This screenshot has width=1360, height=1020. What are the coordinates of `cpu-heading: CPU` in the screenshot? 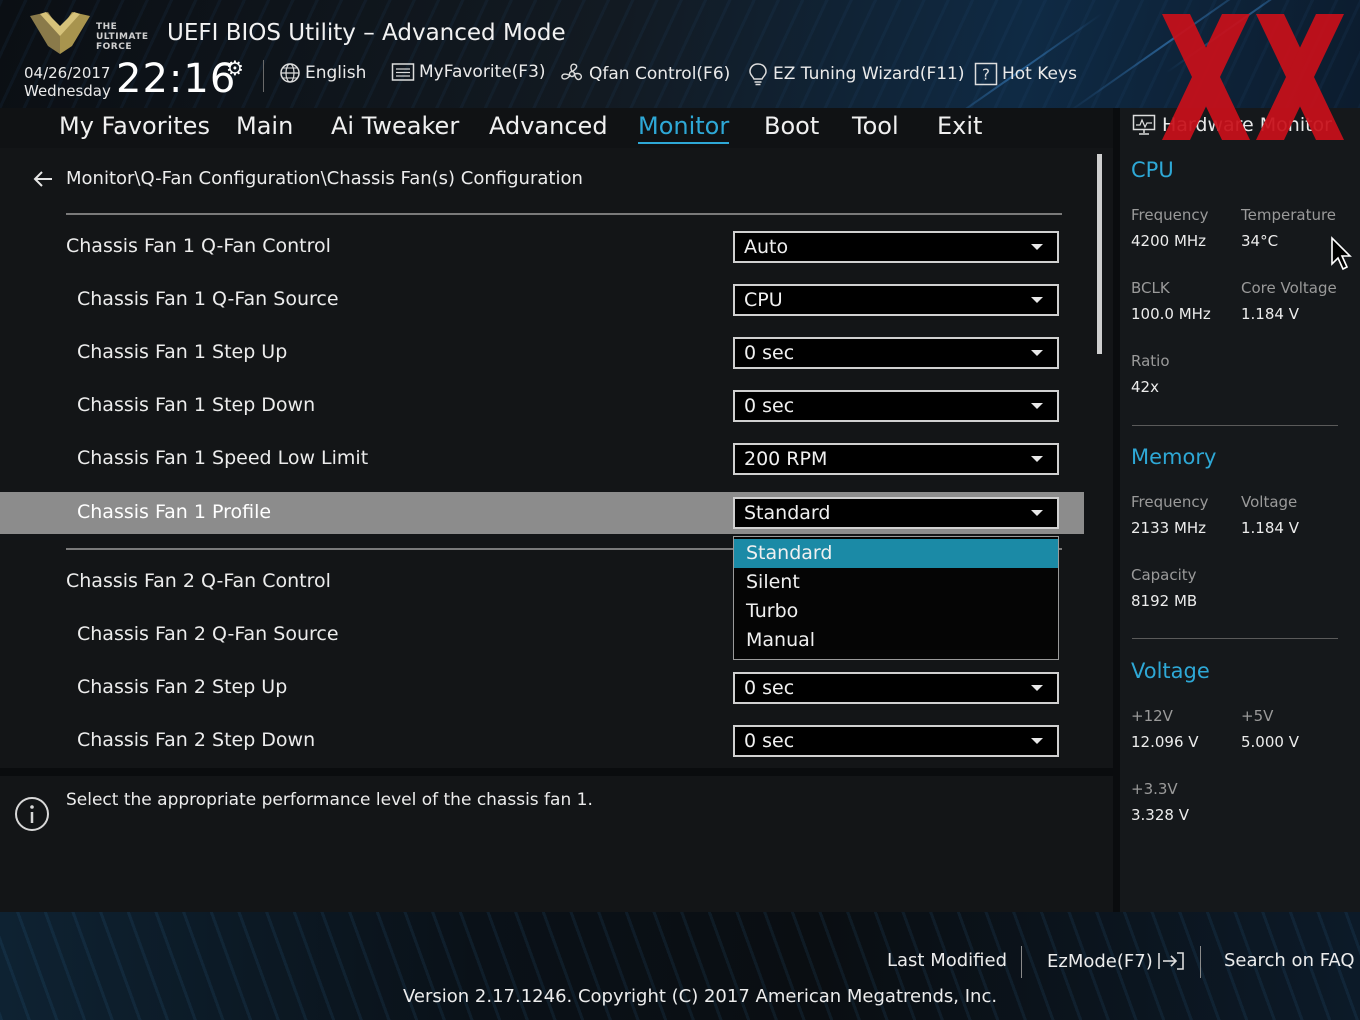 It's located at (1152, 170).